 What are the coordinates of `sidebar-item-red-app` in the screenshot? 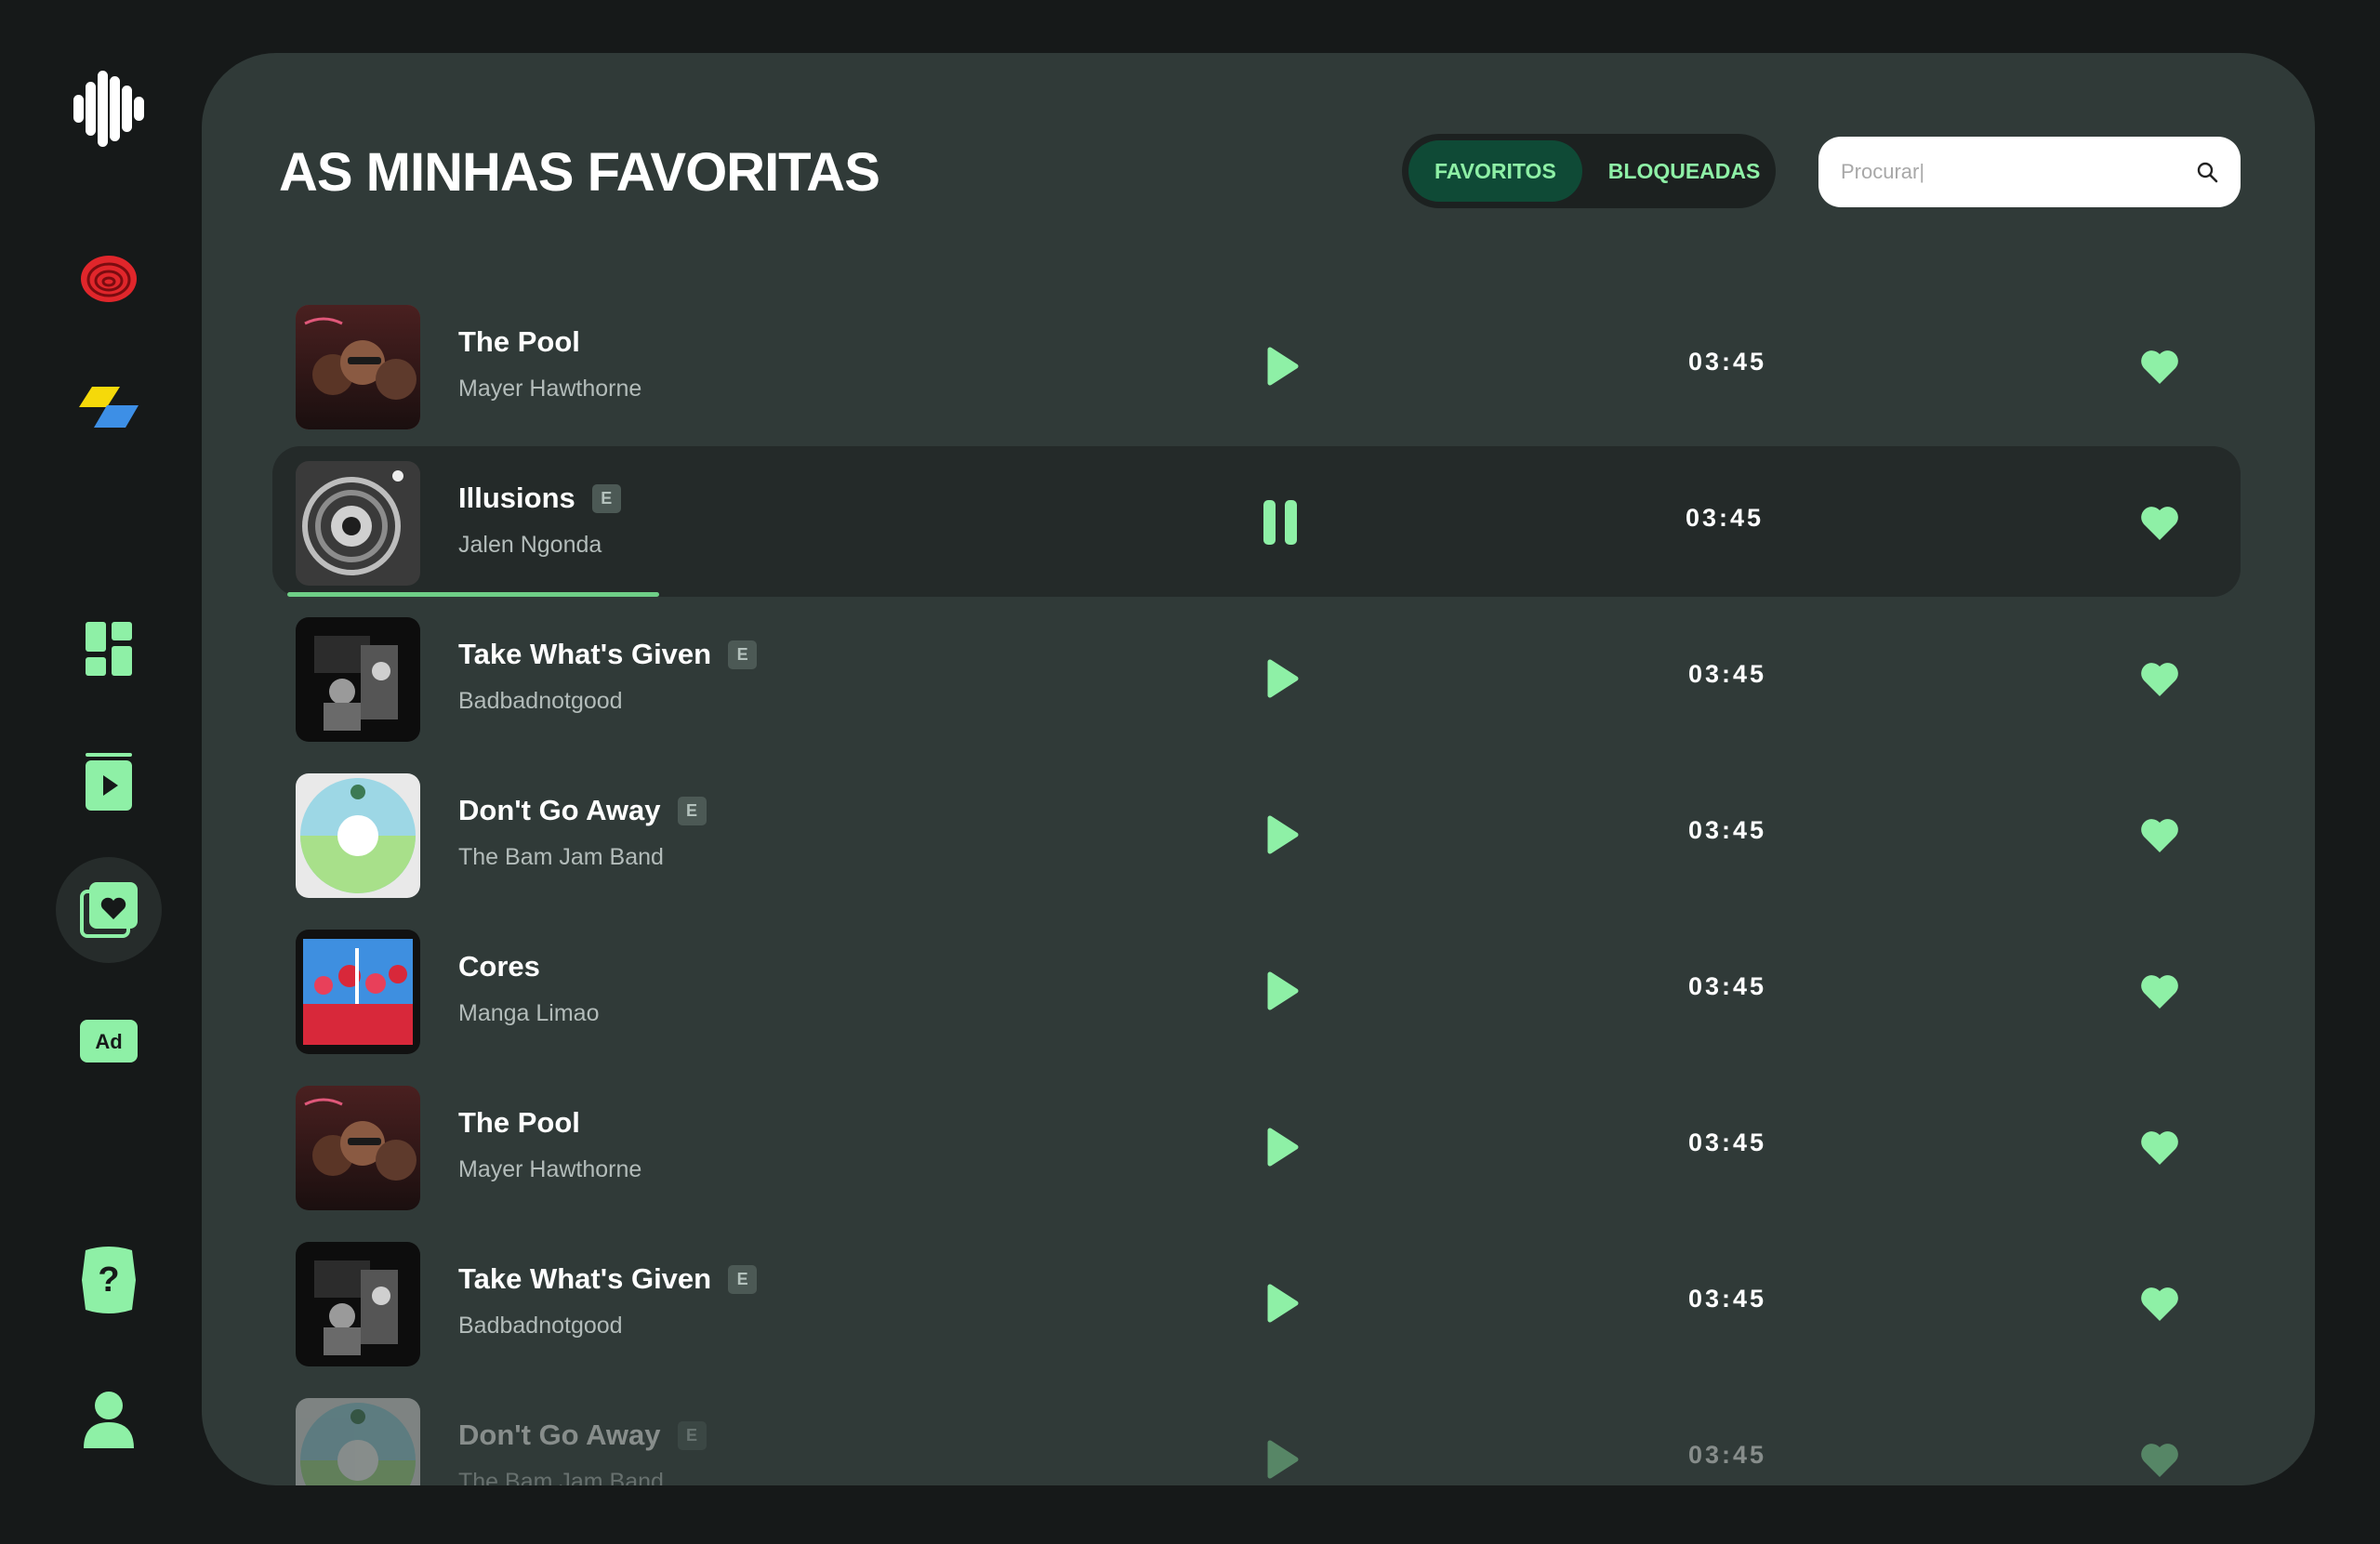 It's located at (109, 279).